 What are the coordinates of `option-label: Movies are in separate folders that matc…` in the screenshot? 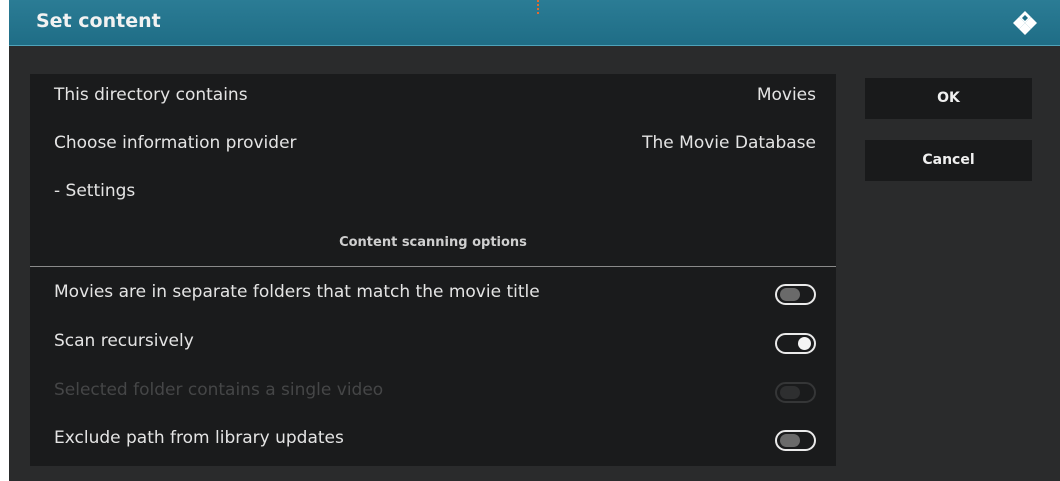 It's located at (297, 292).